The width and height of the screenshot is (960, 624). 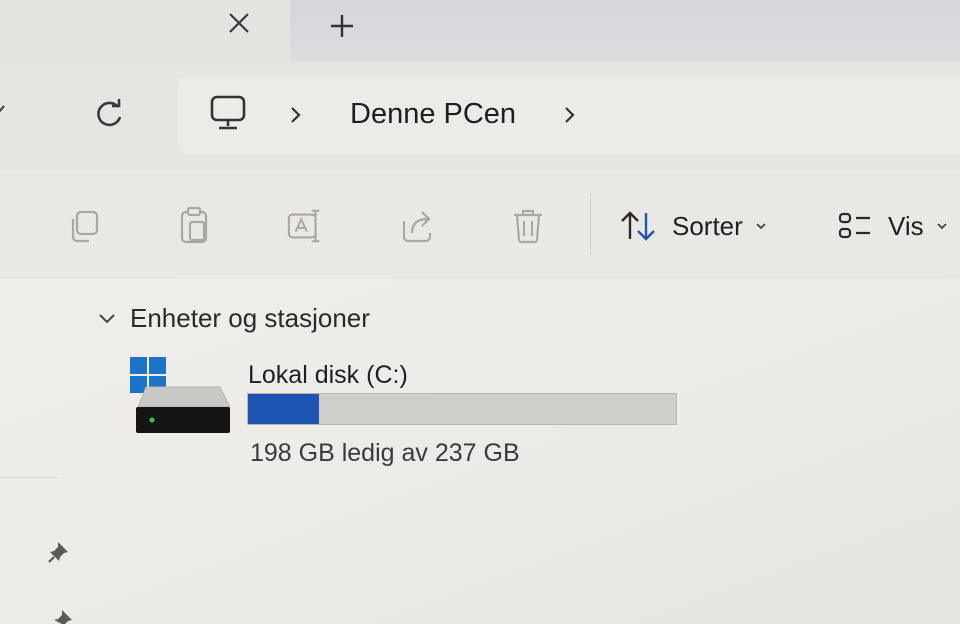 I want to click on active-tab, so click(x=145, y=31).